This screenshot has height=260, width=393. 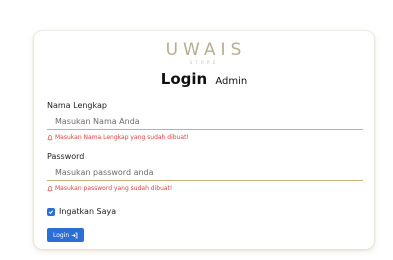 What do you see at coordinates (77, 105) in the screenshot?
I see `name-label: Nama Lengkap` at bounding box center [77, 105].